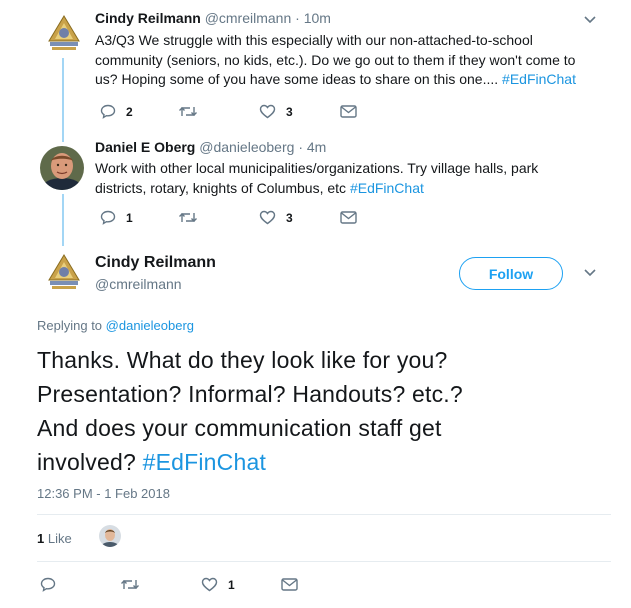 This screenshot has height=608, width=631. I want to click on tweet-text-line: Presentation? Informal? Handouts? etc.?, so click(250, 394).